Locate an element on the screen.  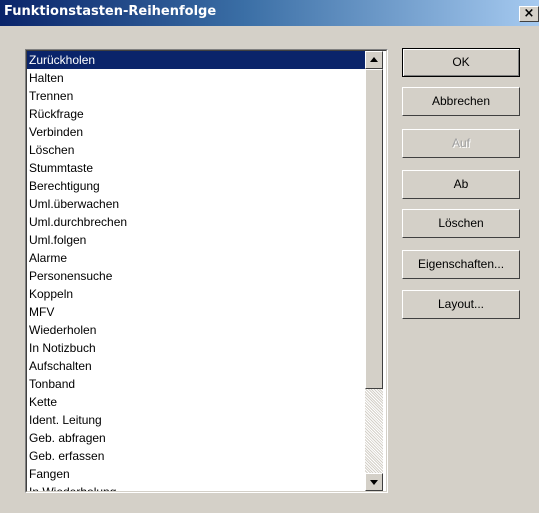
list-item: Berechtigung is located at coordinates (196, 186).